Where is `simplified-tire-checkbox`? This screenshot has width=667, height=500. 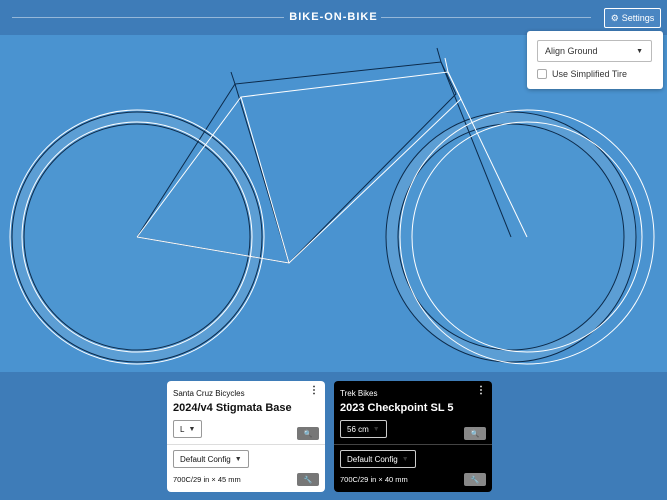
simplified-tire-checkbox is located at coordinates (542, 74).